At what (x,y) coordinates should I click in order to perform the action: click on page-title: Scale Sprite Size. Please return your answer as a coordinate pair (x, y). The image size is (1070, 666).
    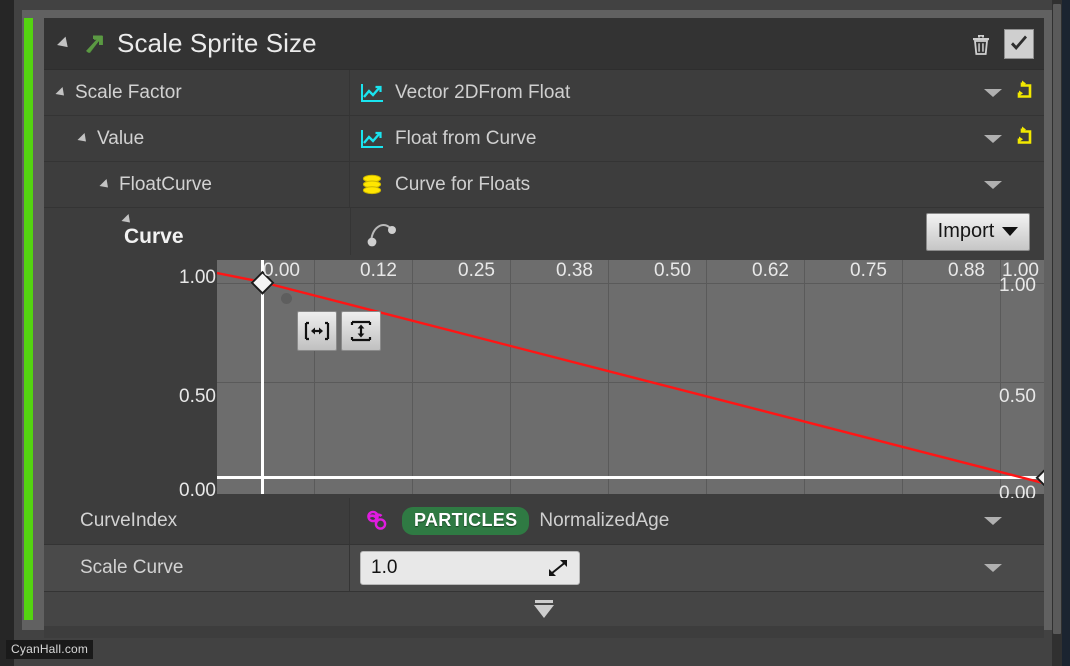
    Looking at the image, I should click on (217, 43).